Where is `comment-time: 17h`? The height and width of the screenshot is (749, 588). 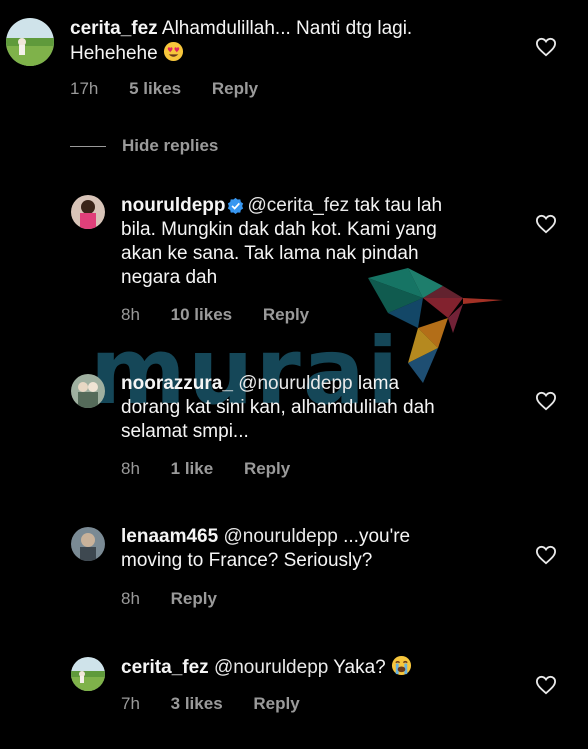 comment-time: 17h is located at coordinates (84, 88).